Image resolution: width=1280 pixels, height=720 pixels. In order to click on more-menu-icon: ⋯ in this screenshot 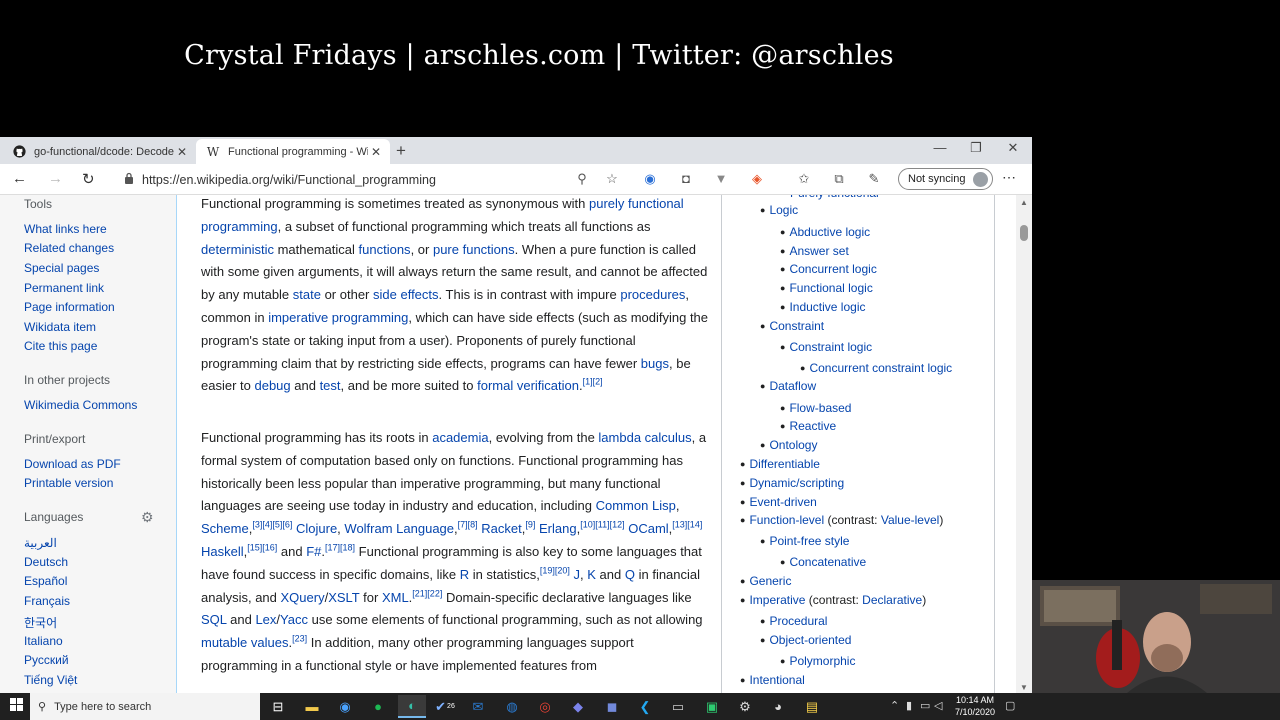, I will do `click(1009, 177)`.